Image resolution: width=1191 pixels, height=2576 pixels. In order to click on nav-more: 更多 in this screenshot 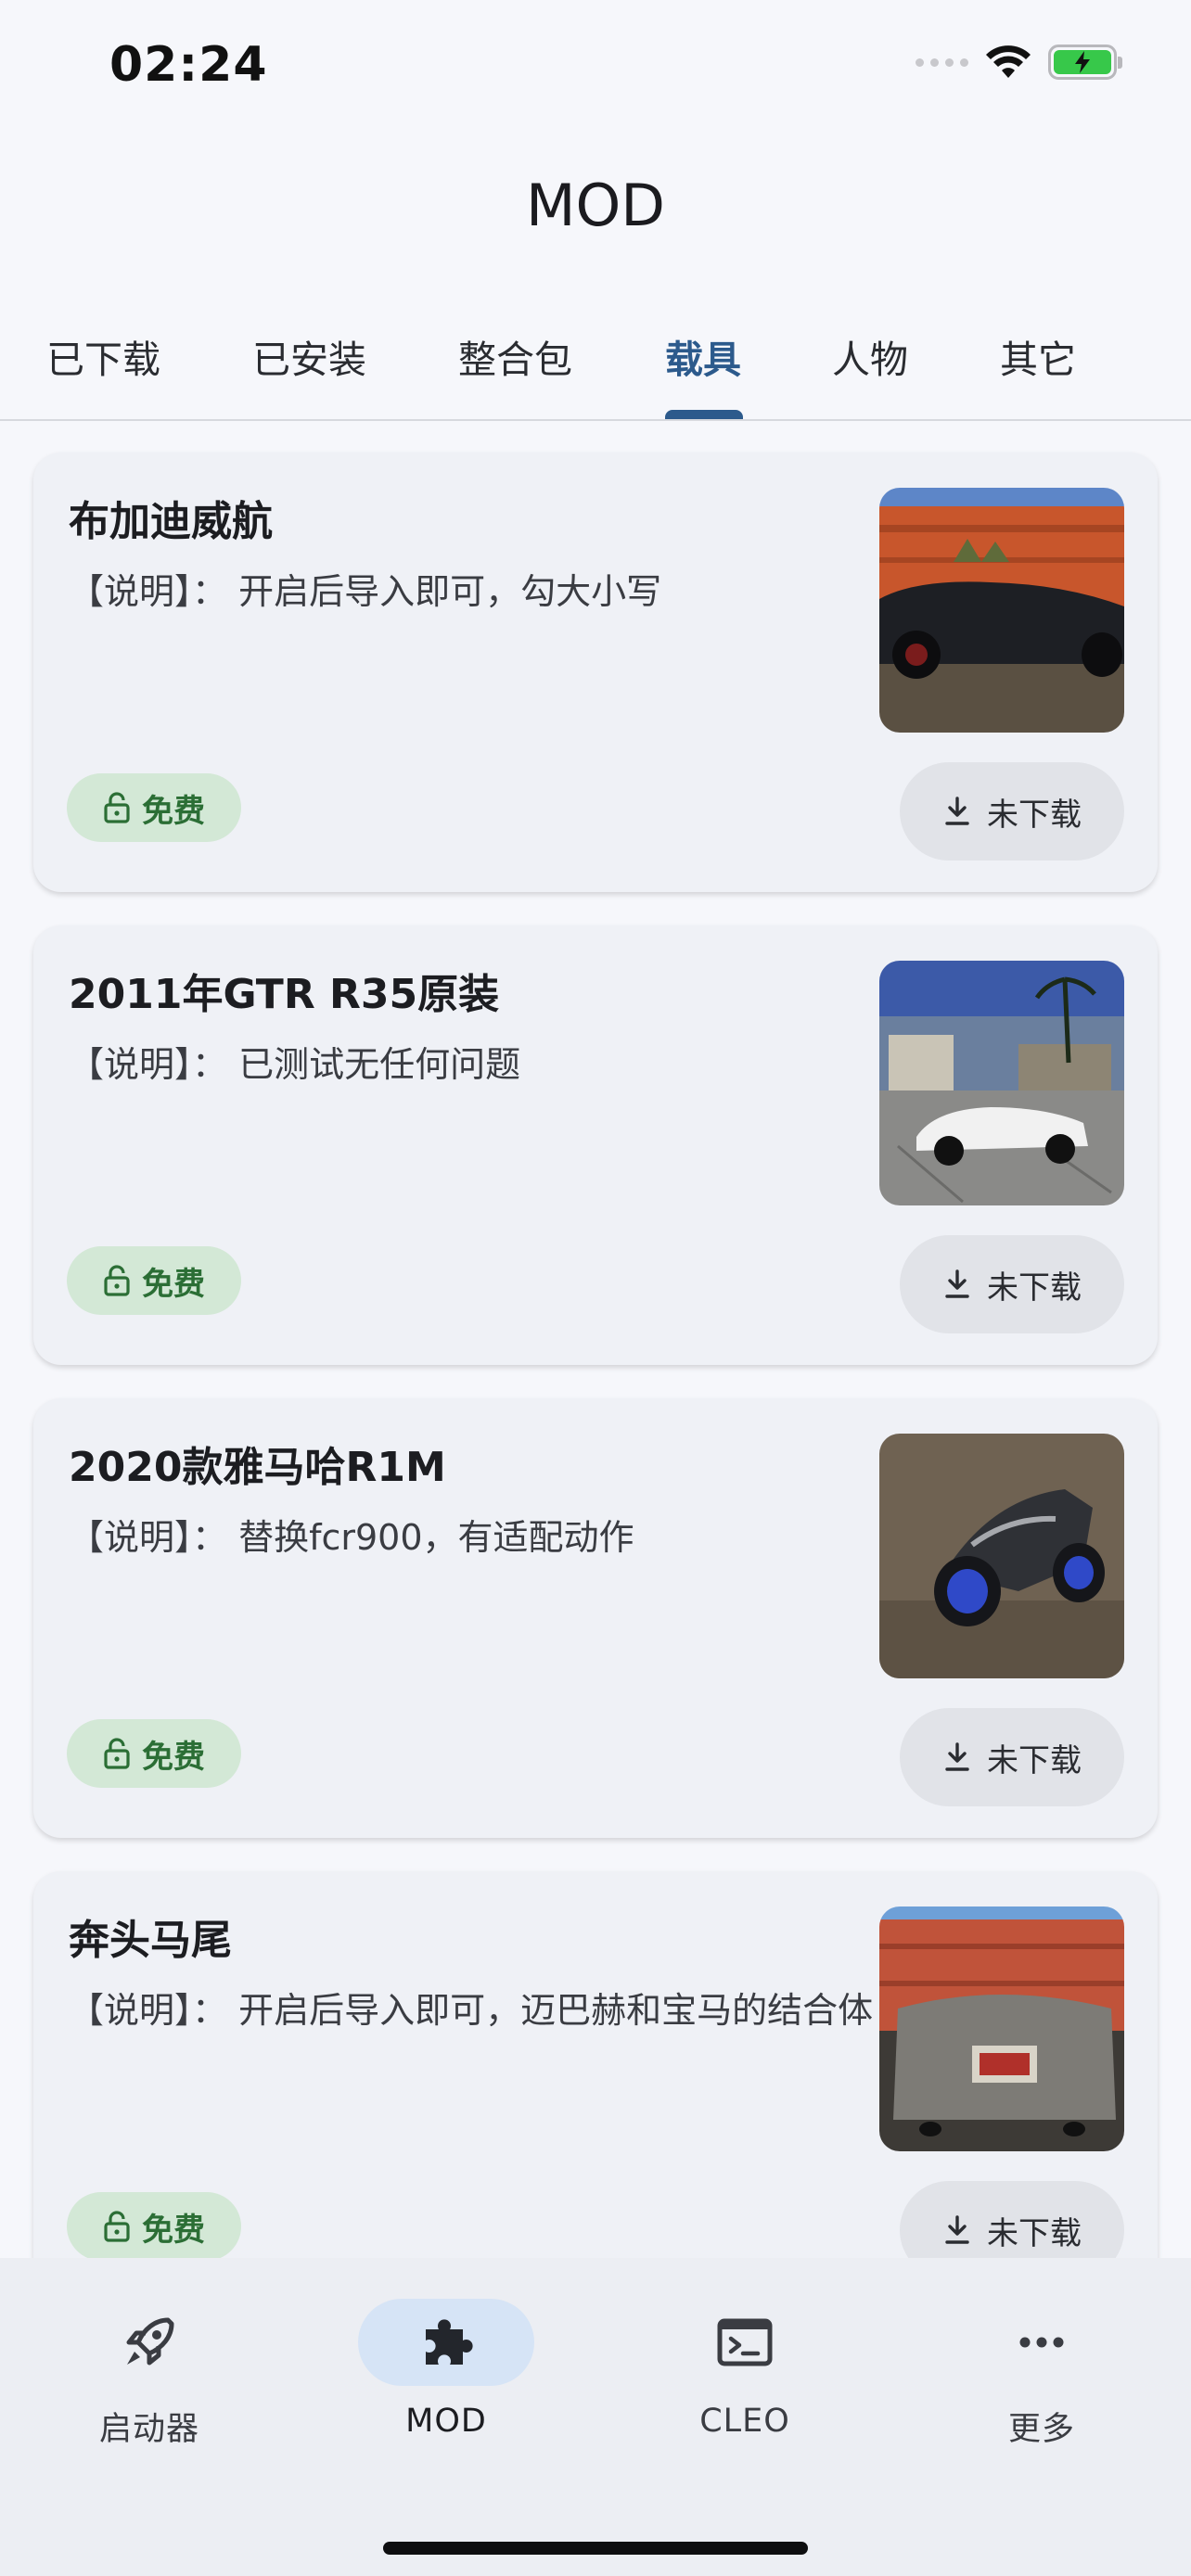, I will do `click(1041, 2374)`.